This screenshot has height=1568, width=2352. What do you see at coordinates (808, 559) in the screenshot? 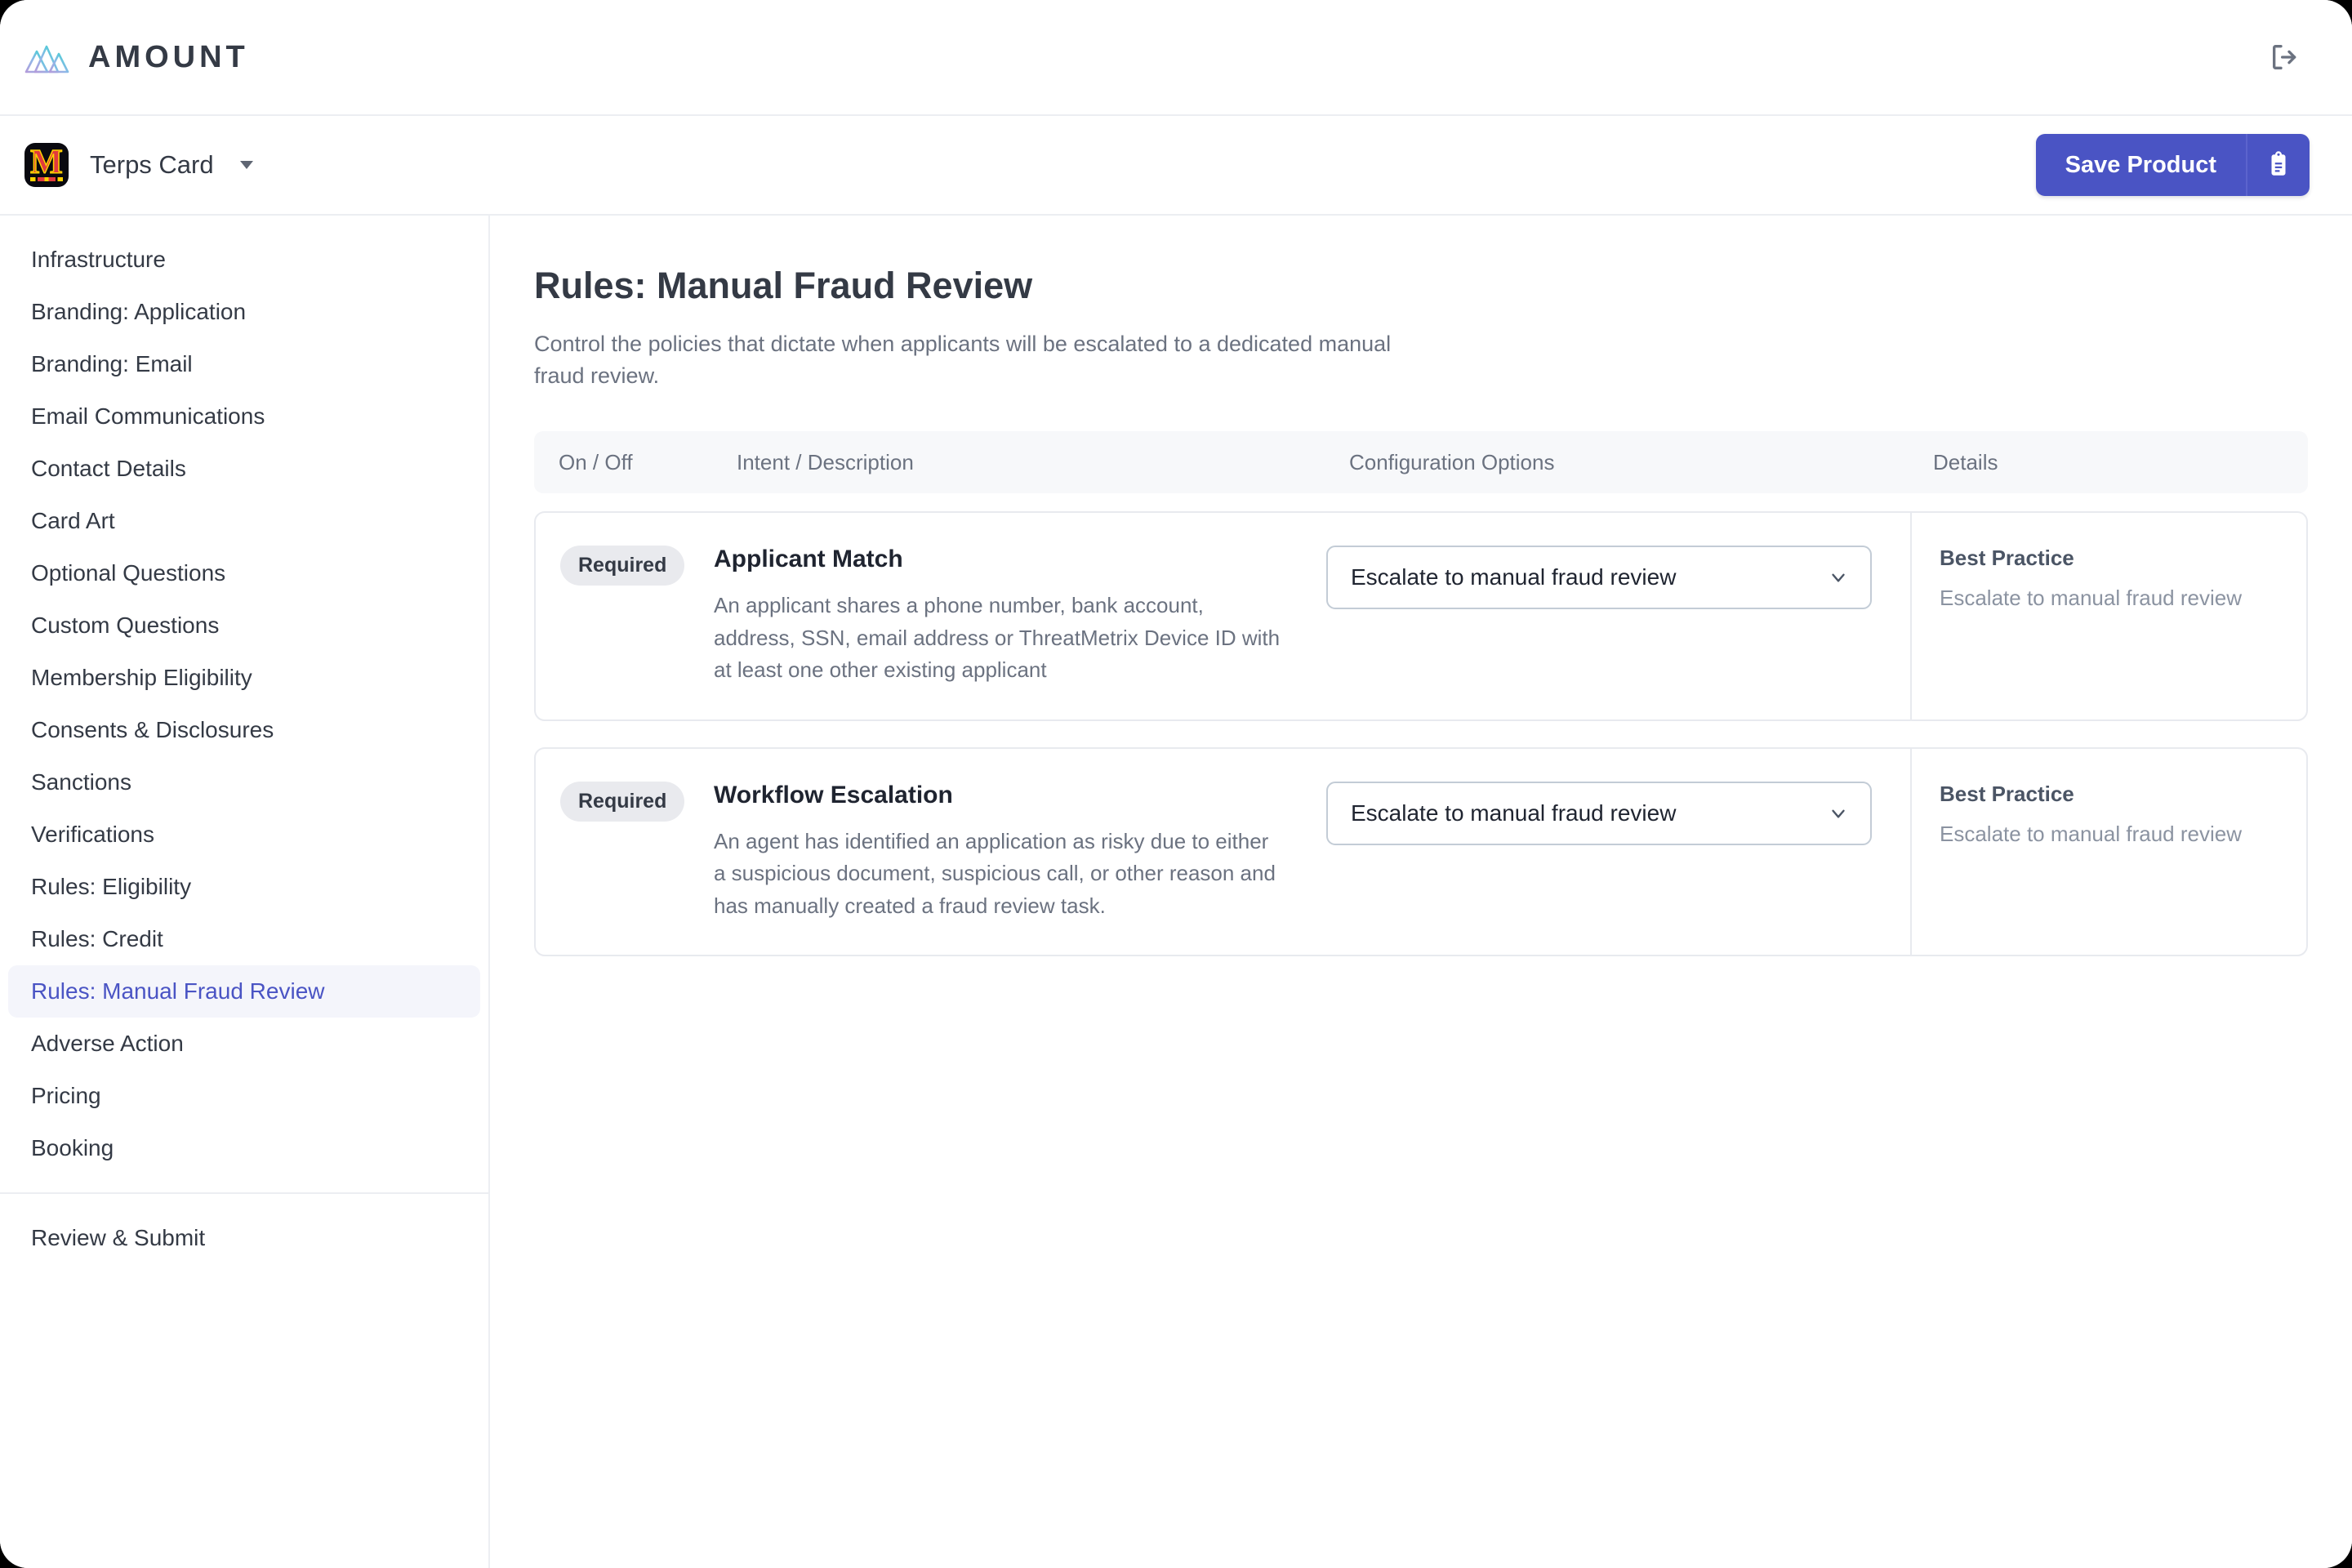
I see `rule-name: Applicant Match` at bounding box center [808, 559].